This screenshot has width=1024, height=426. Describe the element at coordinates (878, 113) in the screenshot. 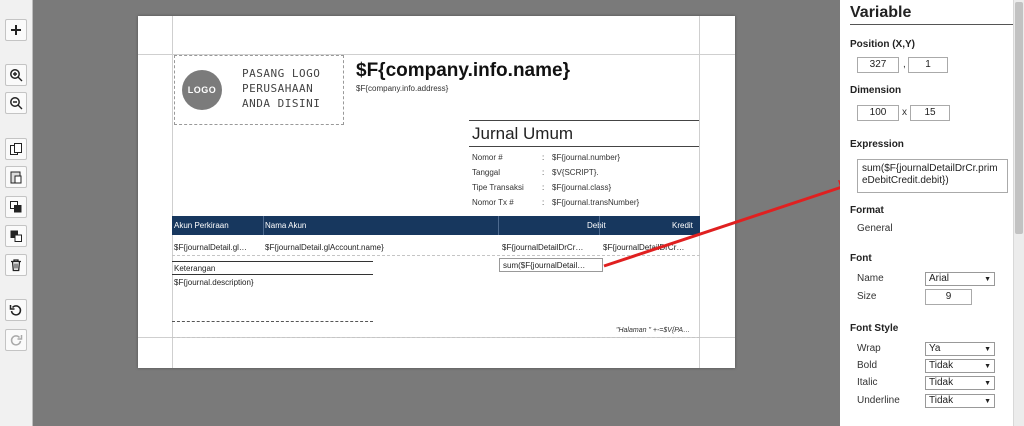

I see `width-input: 100` at that location.